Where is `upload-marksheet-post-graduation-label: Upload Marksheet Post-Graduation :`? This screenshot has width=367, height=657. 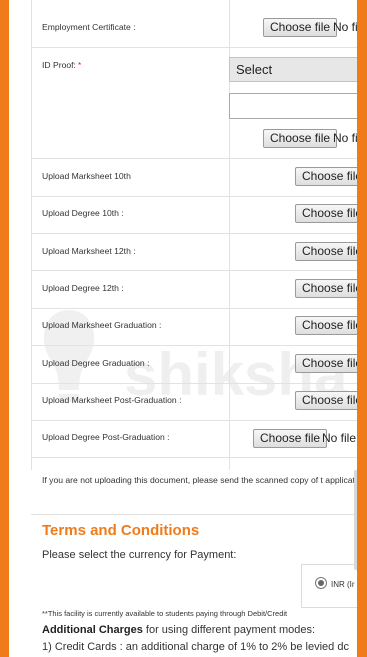 upload-marksheet-post-graduation-label: Upload Marksheet Post-Graduation : is located at coordinates (112, 400).